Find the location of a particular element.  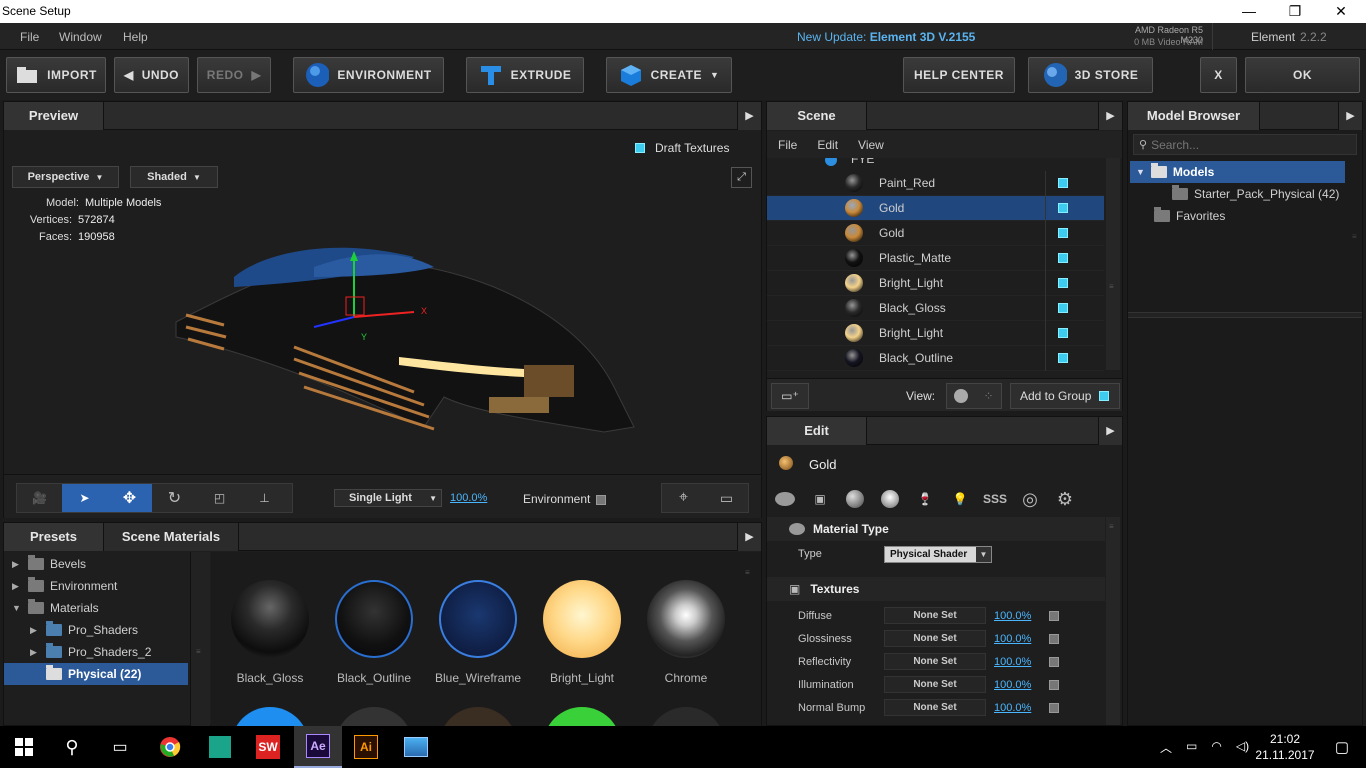

volume-icon: ◁) is located at coordinates (1242, 747).